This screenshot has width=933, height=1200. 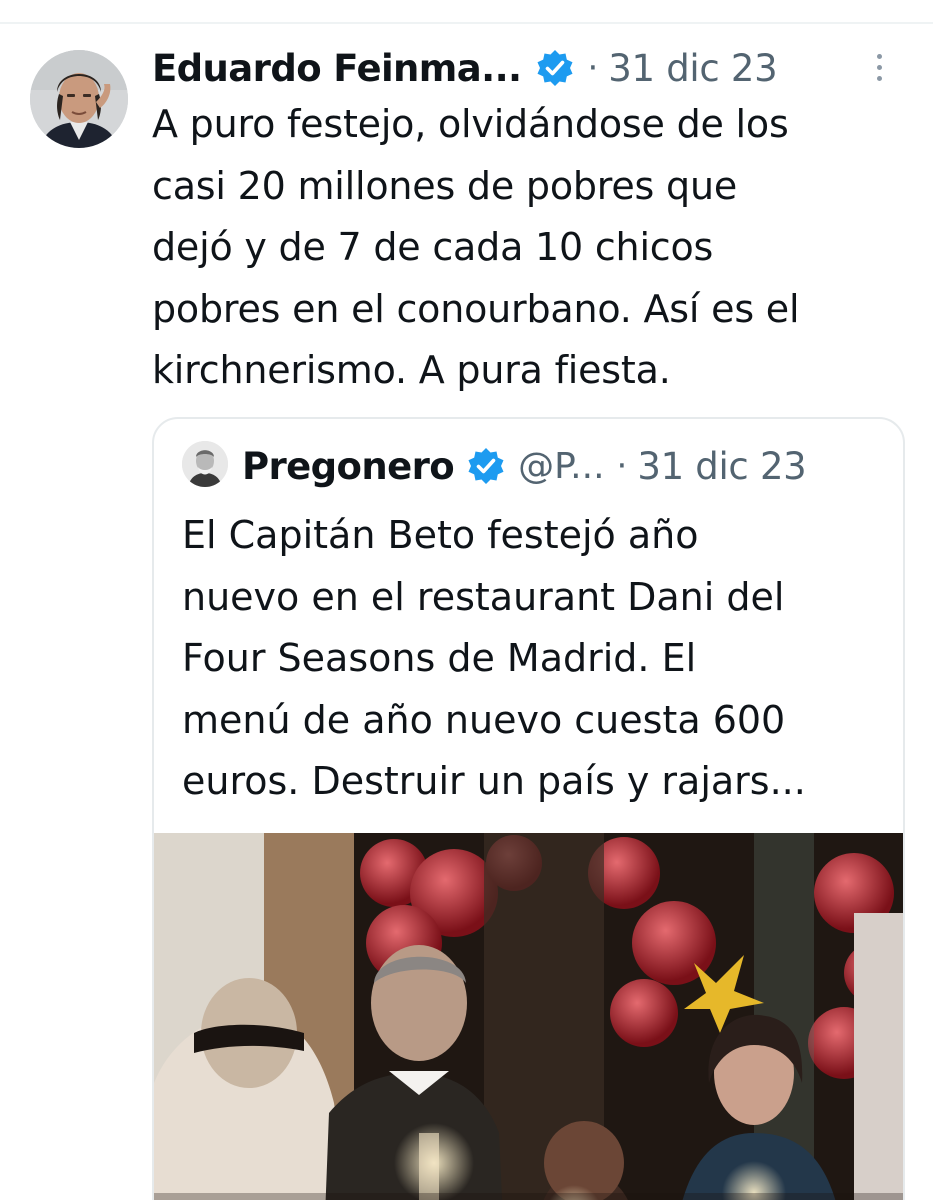 What do you see at coordinates (433, 247) in the screenshot?
I see `tweet-text-line: dejó y de 7 de cada 10 chicos` at bounding box center [433, 247].